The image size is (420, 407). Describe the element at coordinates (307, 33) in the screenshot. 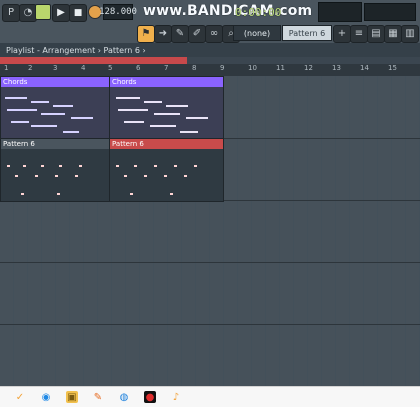

I see `pattern-select: Pattern 6` at that location.